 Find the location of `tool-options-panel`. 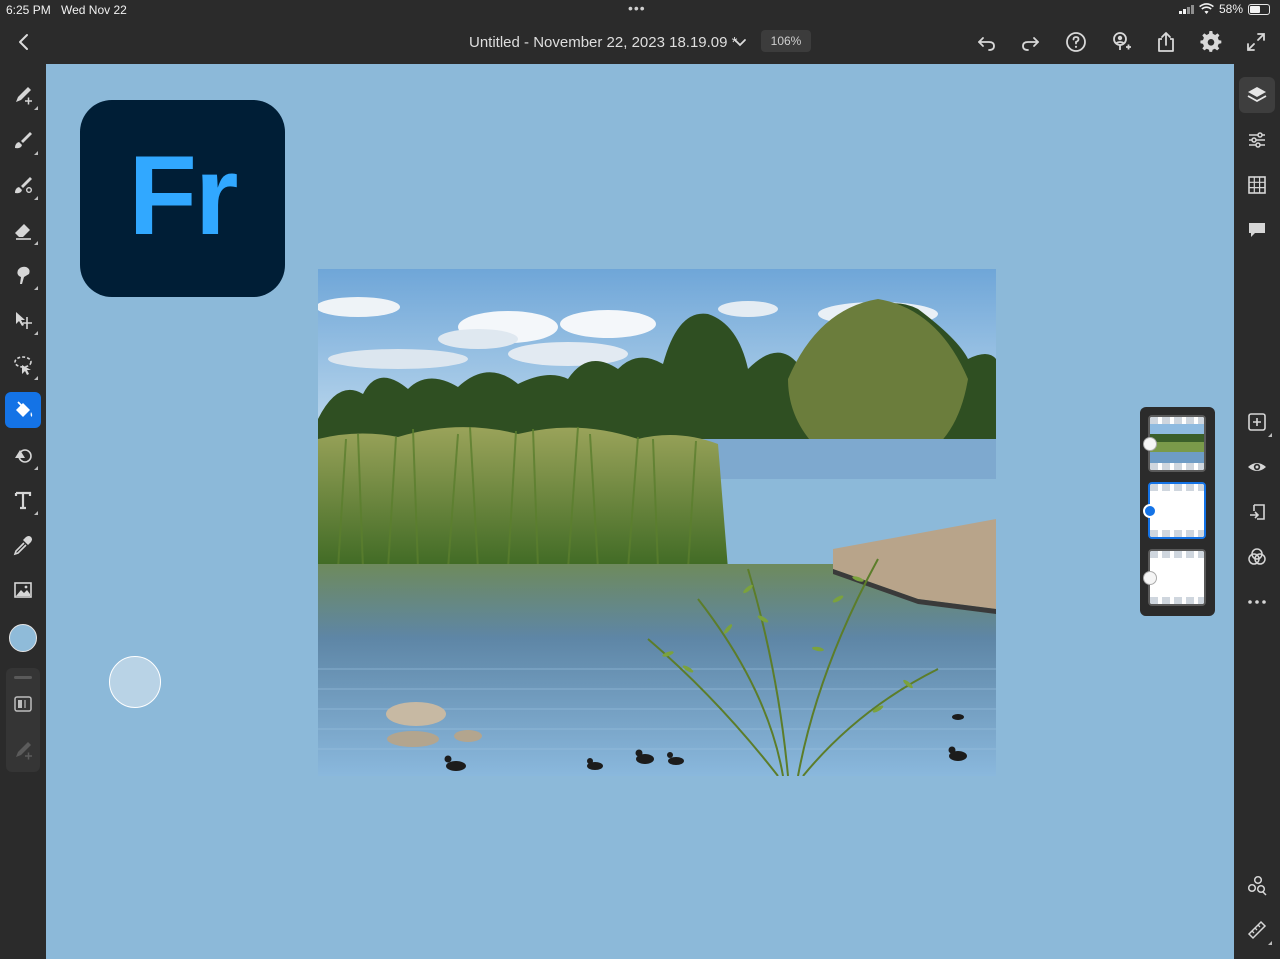

tool-options-panel is located at coordinates (23, 720).